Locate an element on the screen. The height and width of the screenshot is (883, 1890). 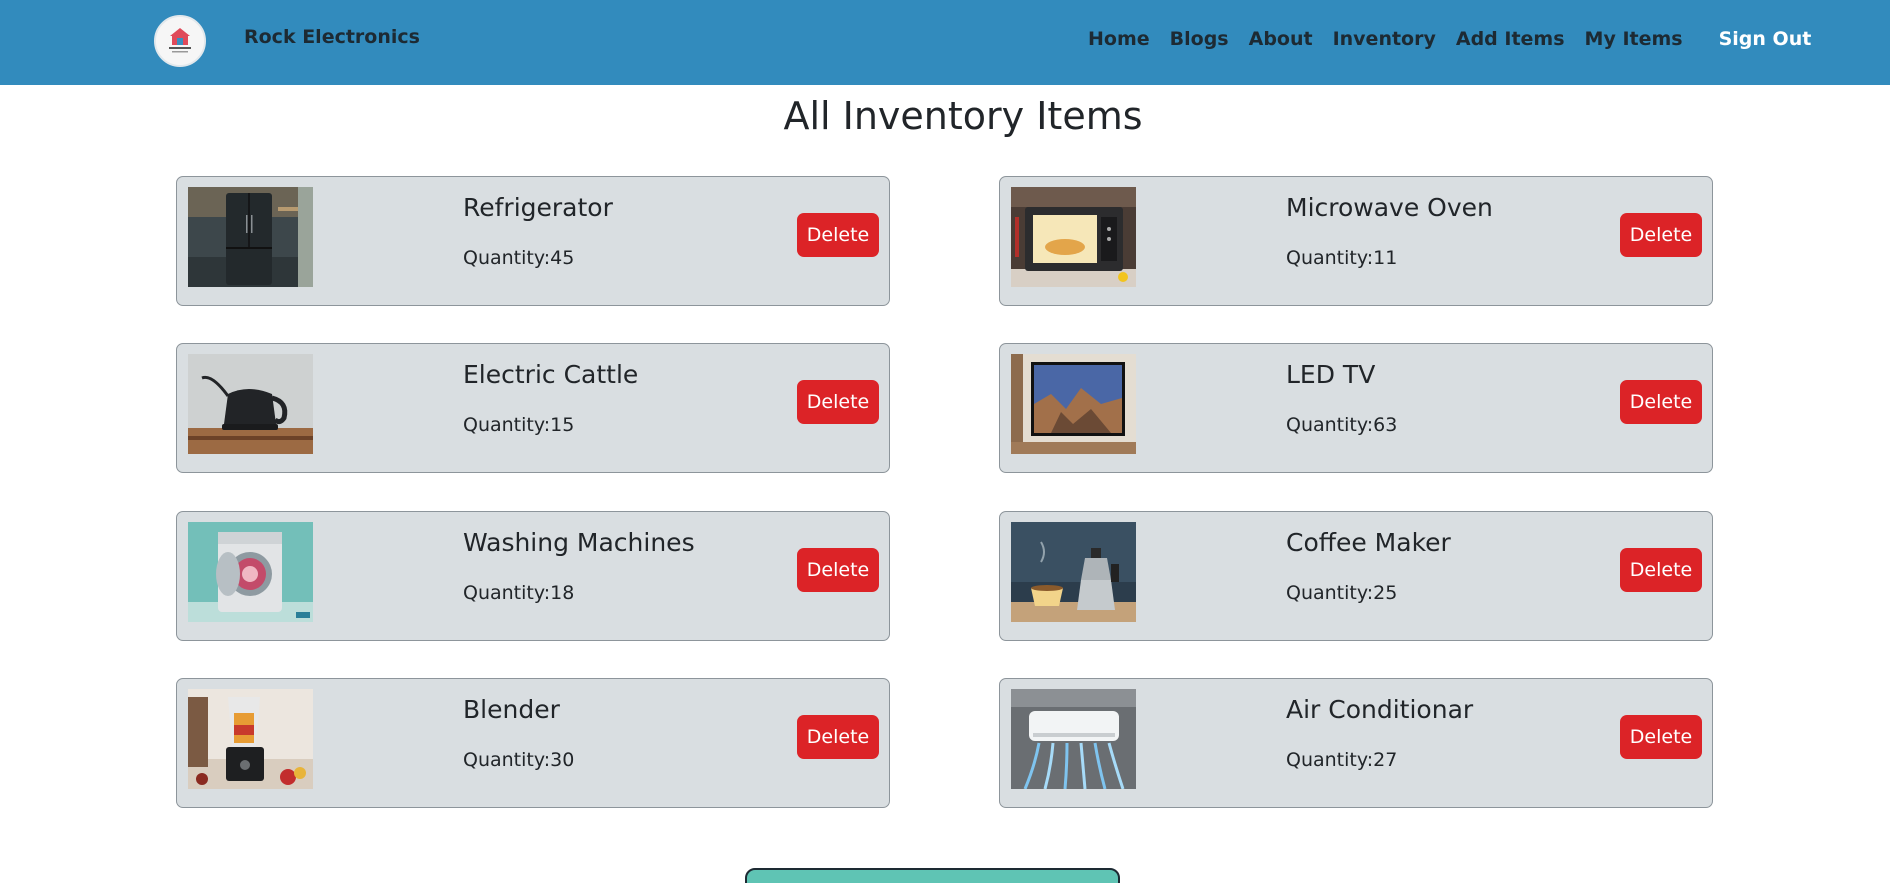
blender-image is located at coordinates (250, 739).